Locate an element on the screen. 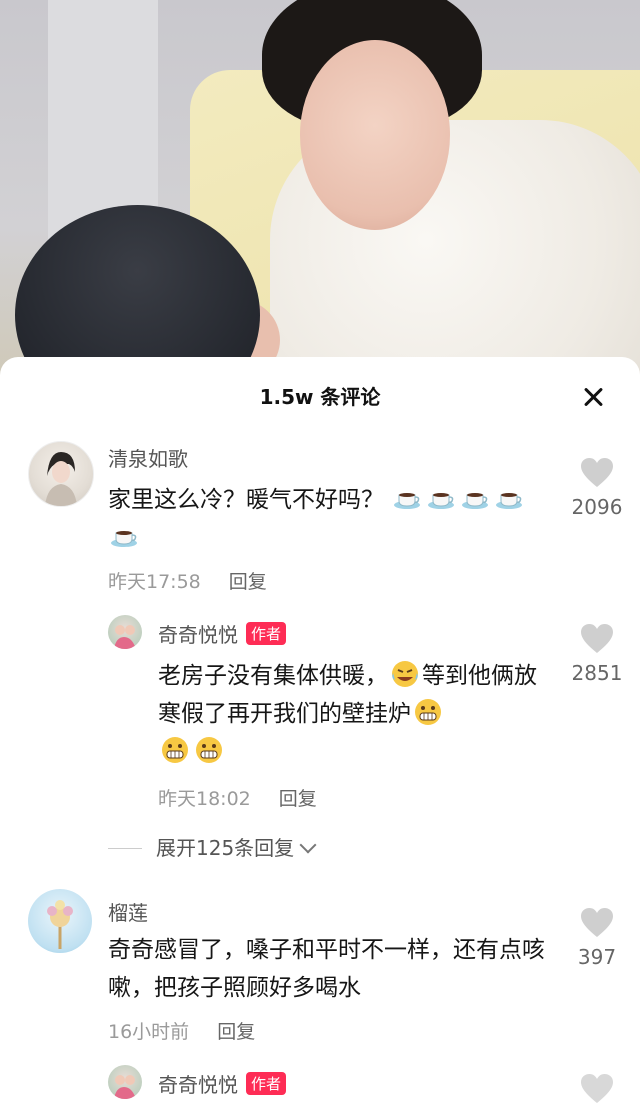 Image resolution: width=640 pixels, height=1109 pixels. like-button: 397 is located at coordinates (597, 938).